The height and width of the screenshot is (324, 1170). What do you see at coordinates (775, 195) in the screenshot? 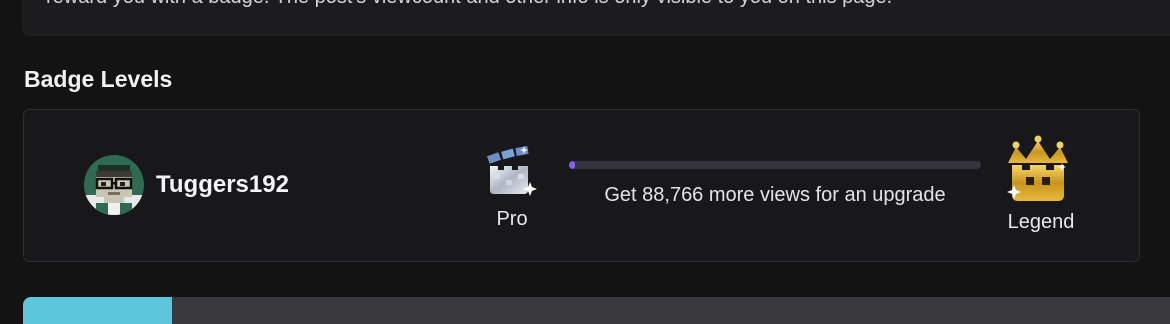
I see `progress-text: Get 88,766 more views for an upgrade` at bounding box center [775, 195].